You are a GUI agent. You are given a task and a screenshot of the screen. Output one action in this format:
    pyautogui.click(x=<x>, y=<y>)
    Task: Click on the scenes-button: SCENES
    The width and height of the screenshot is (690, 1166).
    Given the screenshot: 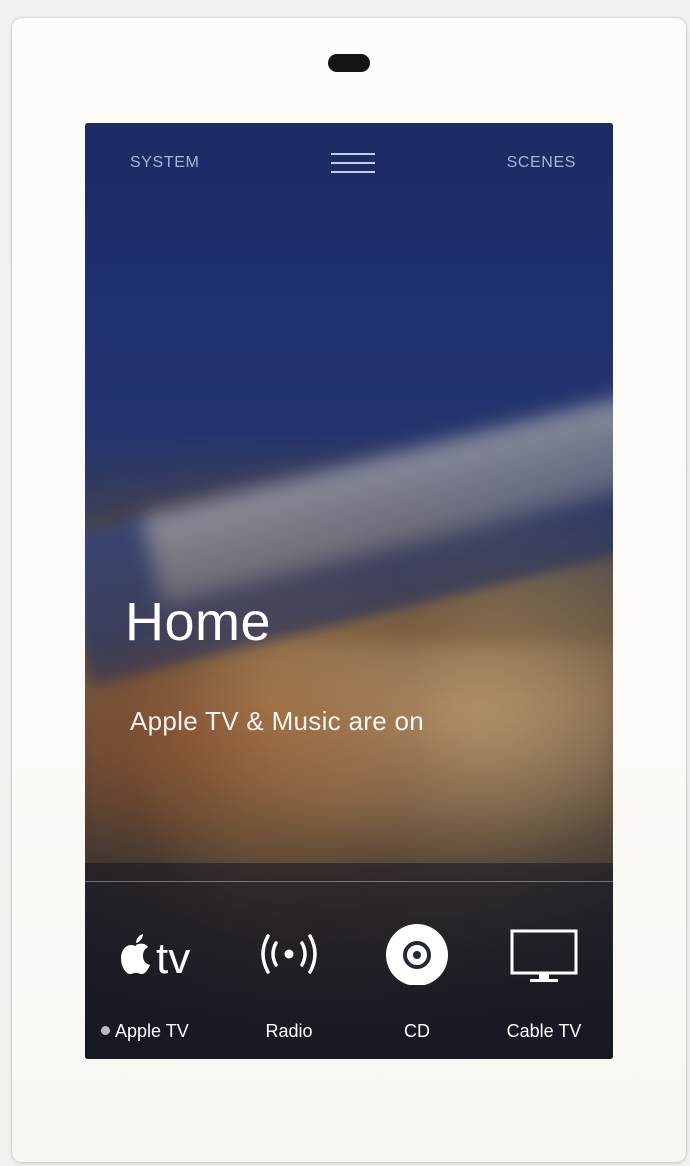 What is the action you would take?
    pyautogui.click(x=541, y=163)
    